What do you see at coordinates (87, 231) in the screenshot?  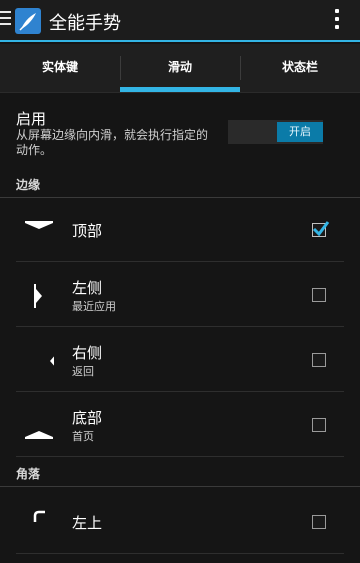 I see `item-title: 顶部` at bounding box center [87, 231].